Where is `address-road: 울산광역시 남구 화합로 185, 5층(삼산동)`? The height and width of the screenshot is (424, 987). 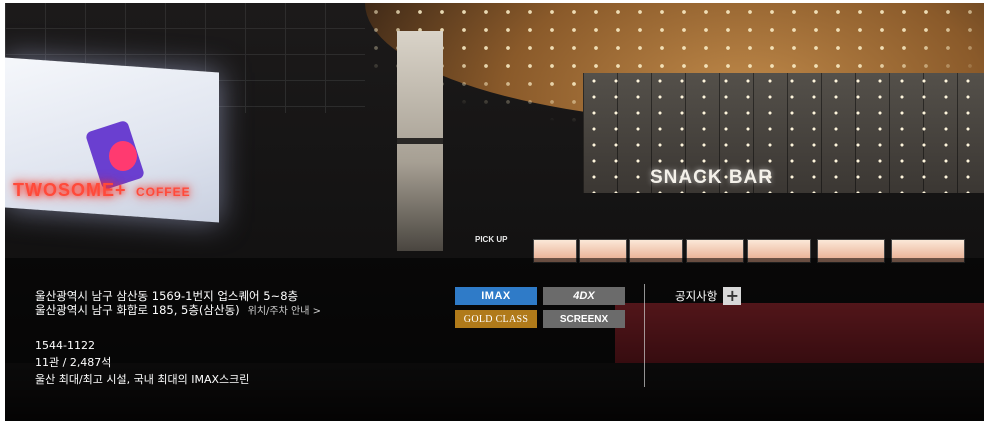
address-road: 울산광역시 남구 화합로 185, 5층(삼산동) is located at coordinates (137, 310).